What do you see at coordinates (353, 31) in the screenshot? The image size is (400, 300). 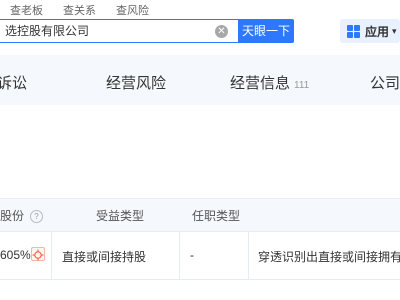 I see `apps-grid-icon` at bounding box center [353, 31].